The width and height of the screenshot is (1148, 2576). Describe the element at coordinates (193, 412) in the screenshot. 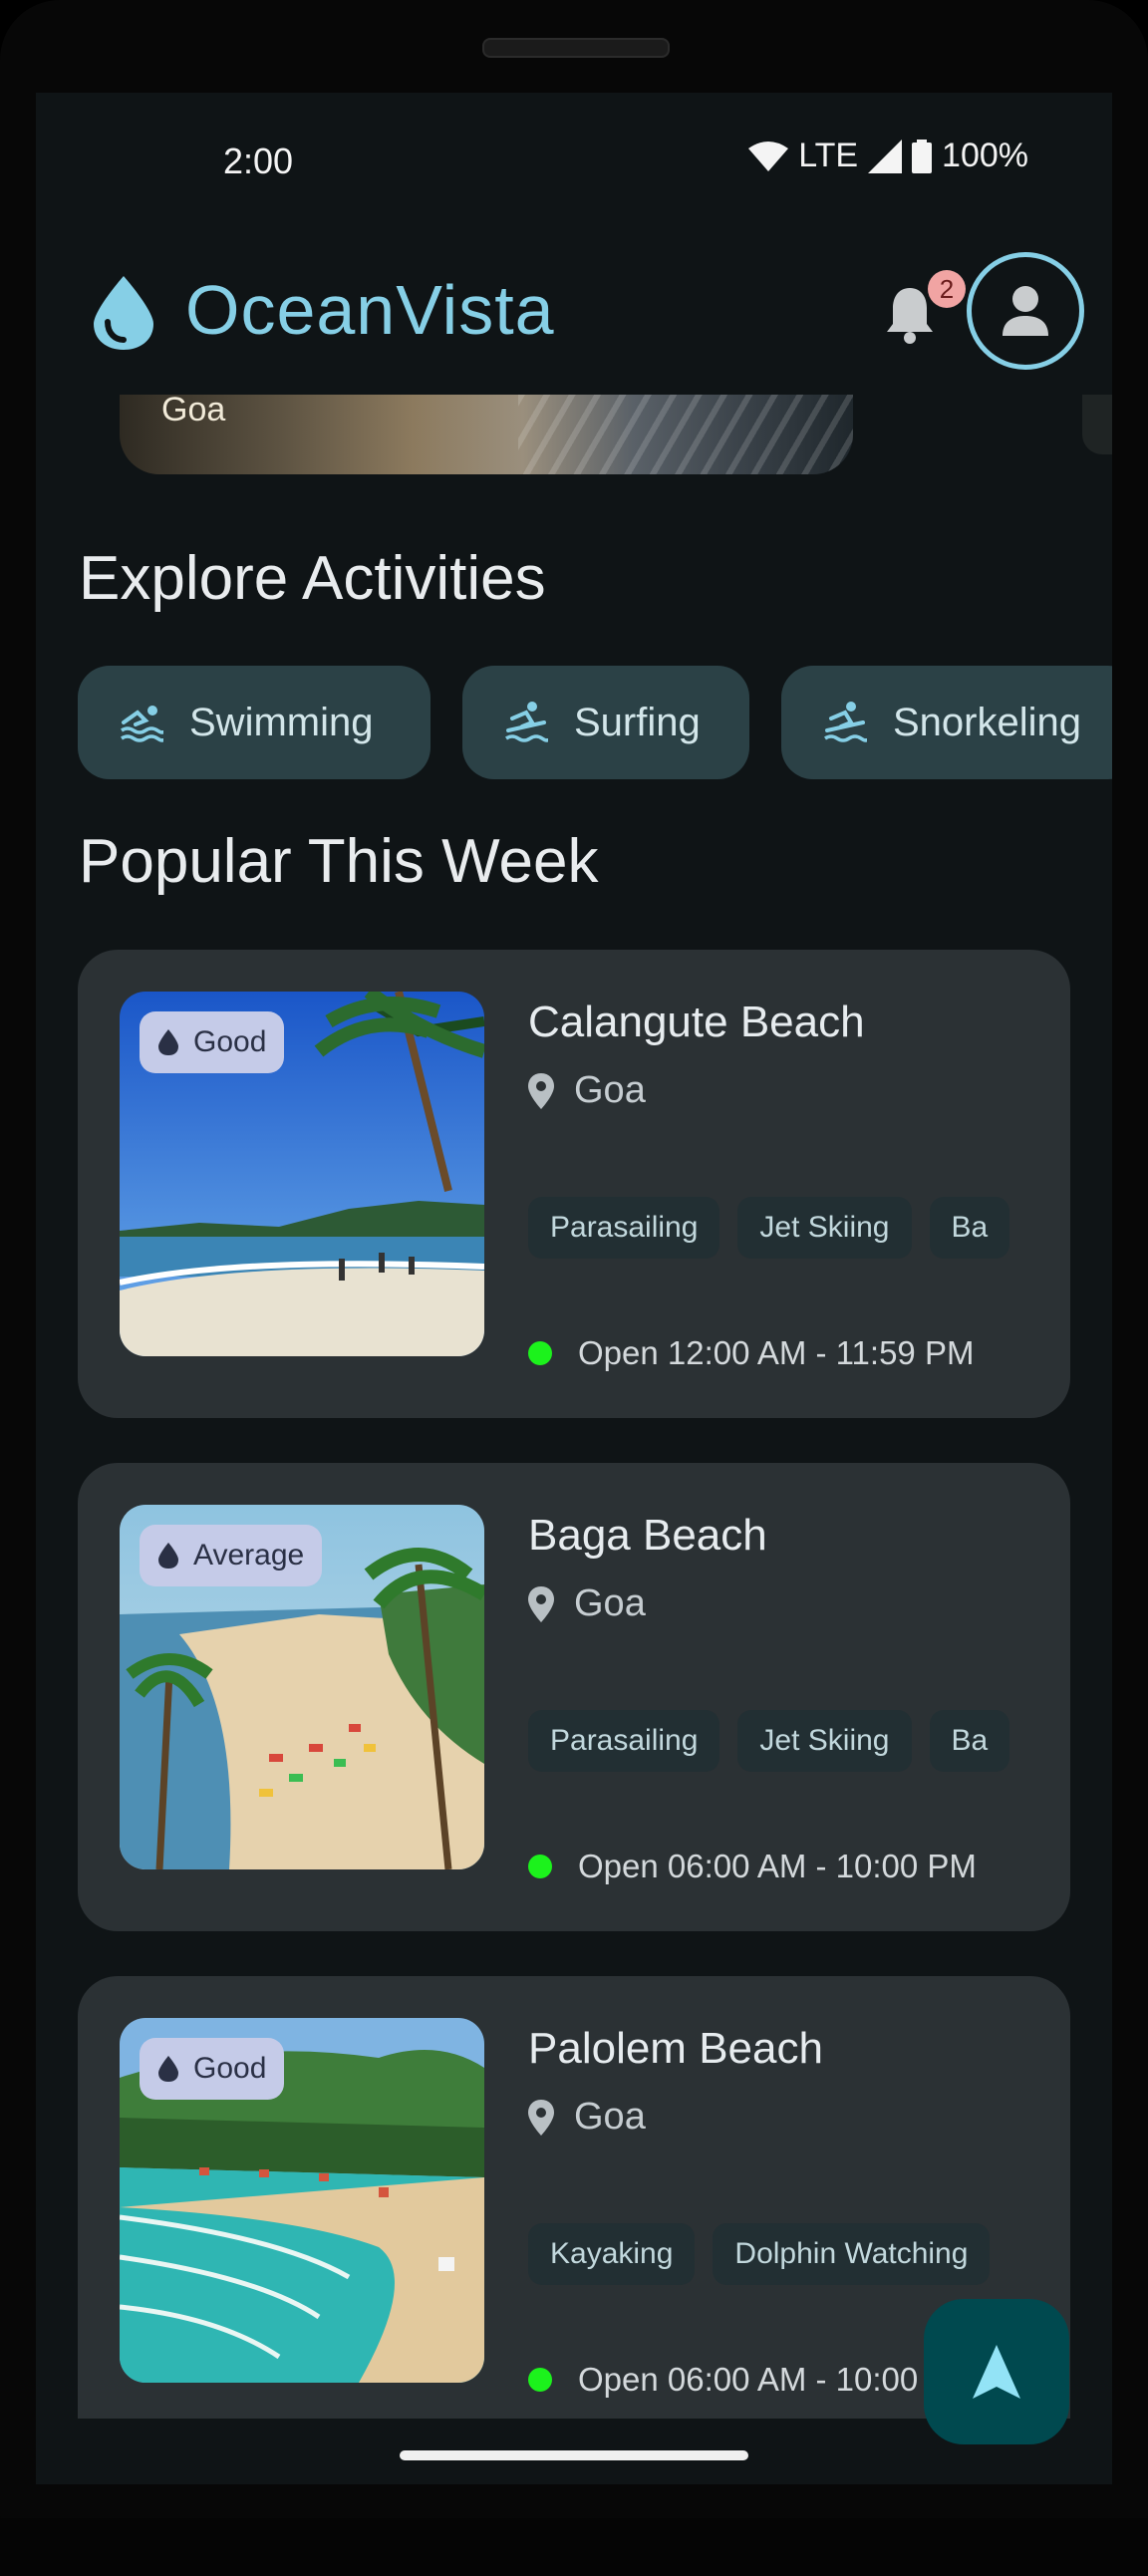

I see `featured-location: Goa` at that location.